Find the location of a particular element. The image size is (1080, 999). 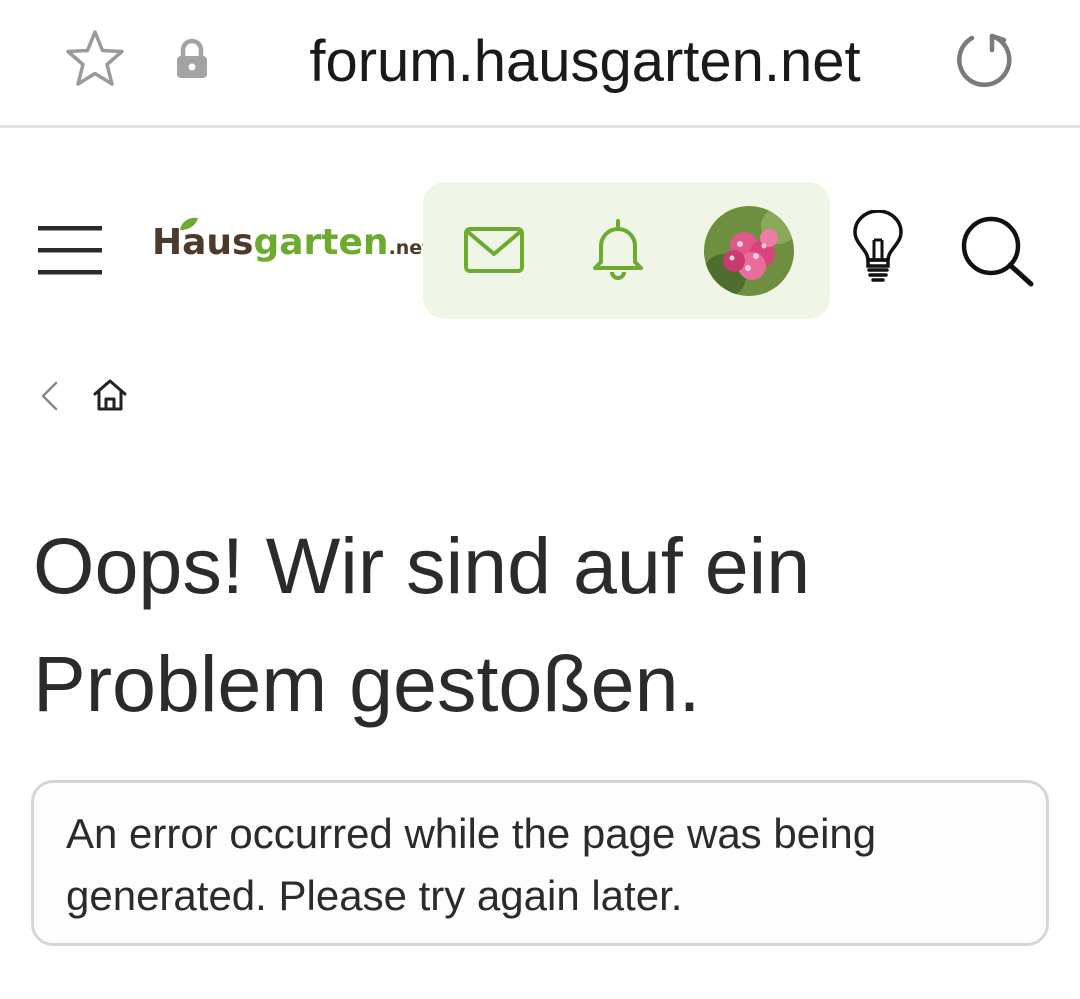

chevron-left-icon is located at coordinates (50, 396).